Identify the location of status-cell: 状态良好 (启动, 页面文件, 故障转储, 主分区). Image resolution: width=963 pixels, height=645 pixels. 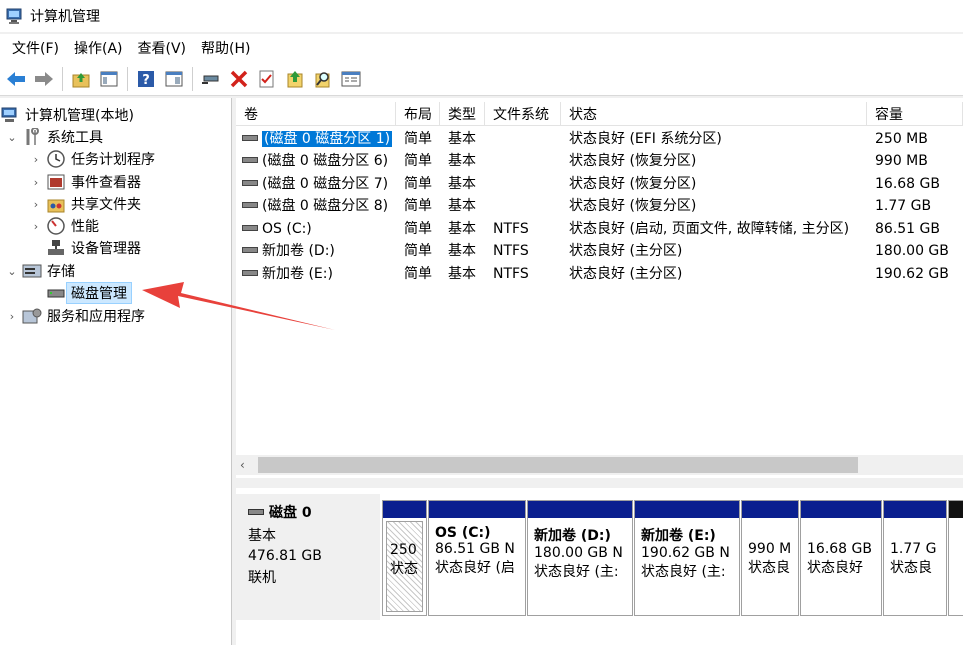
(709, 229).